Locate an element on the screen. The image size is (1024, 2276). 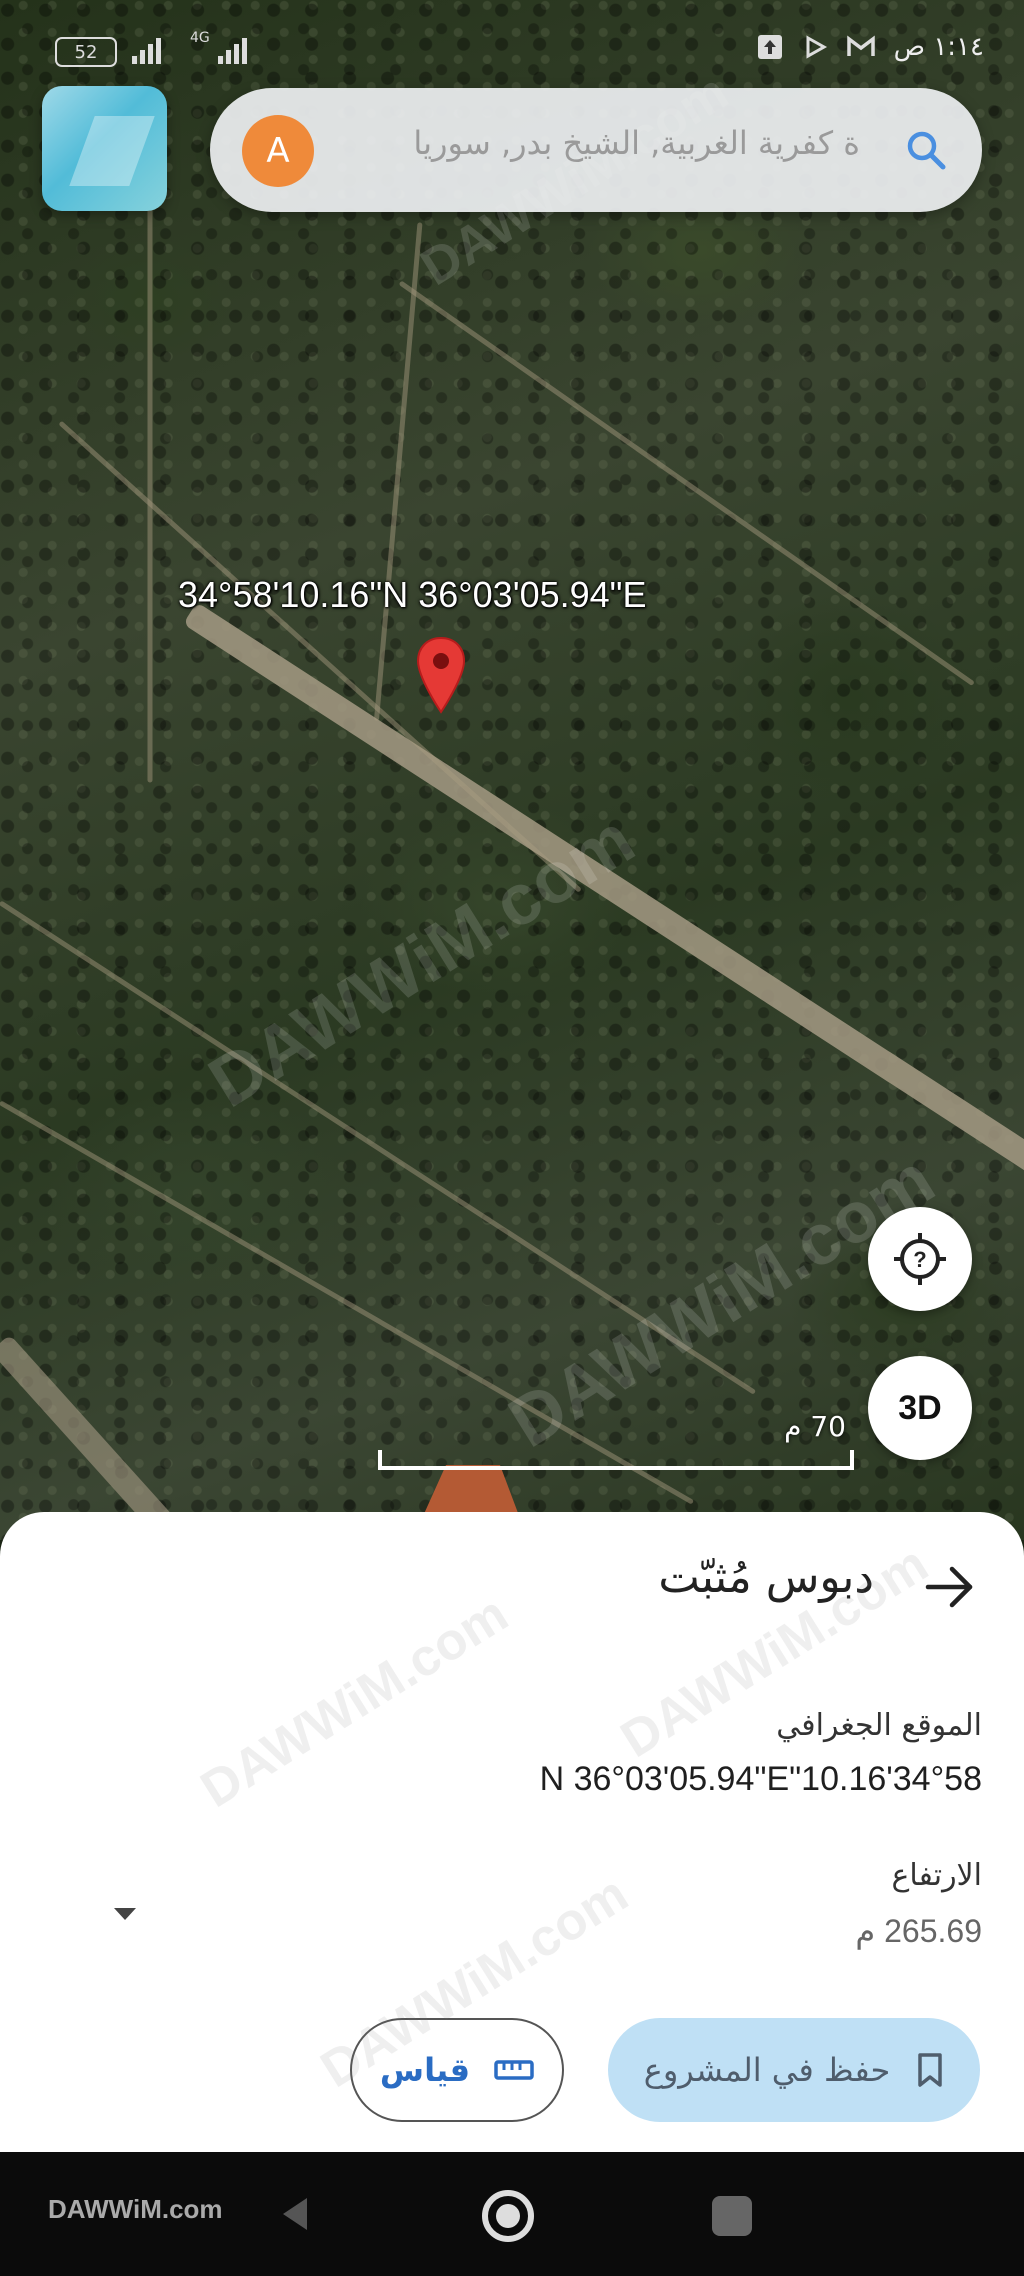
save-button-label: حفظ في المشروع is located at coordinates (767, 2070).